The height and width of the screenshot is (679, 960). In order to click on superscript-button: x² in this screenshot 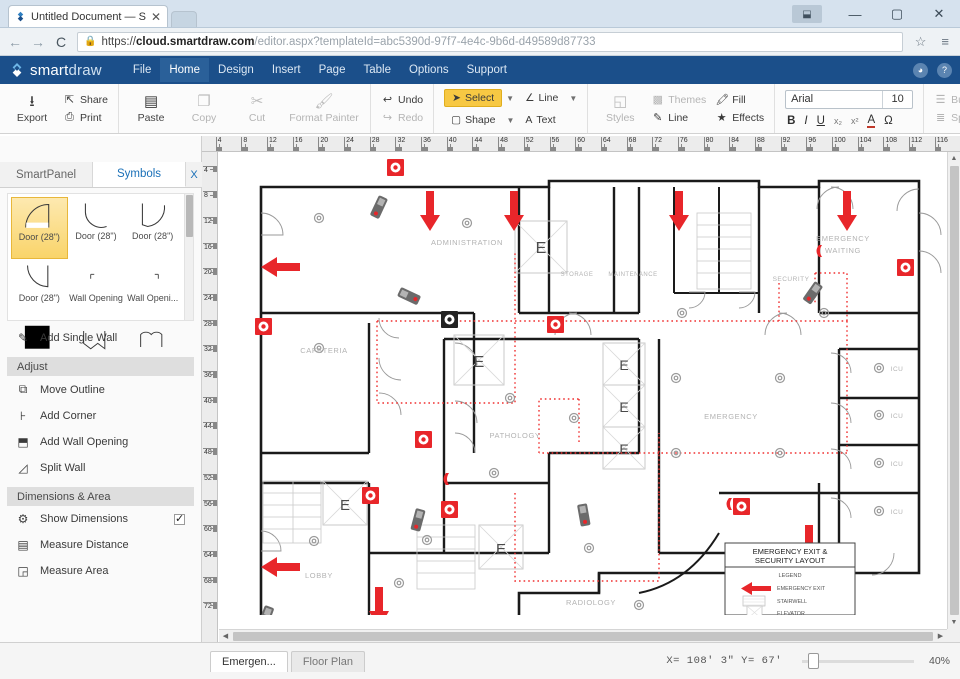, I will do `click(855, 121)`.